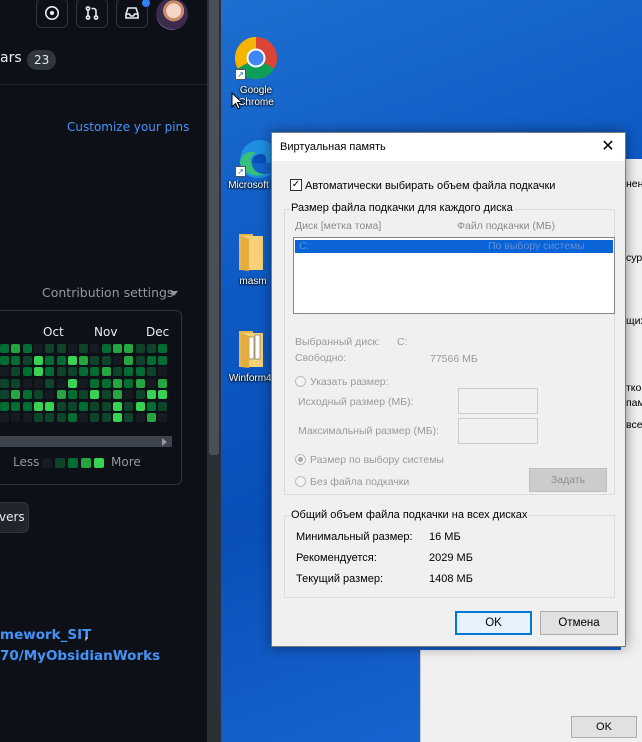  Describe the element at coordinates (498, 431) in the screenshot. I see `max-size-input` at that location.